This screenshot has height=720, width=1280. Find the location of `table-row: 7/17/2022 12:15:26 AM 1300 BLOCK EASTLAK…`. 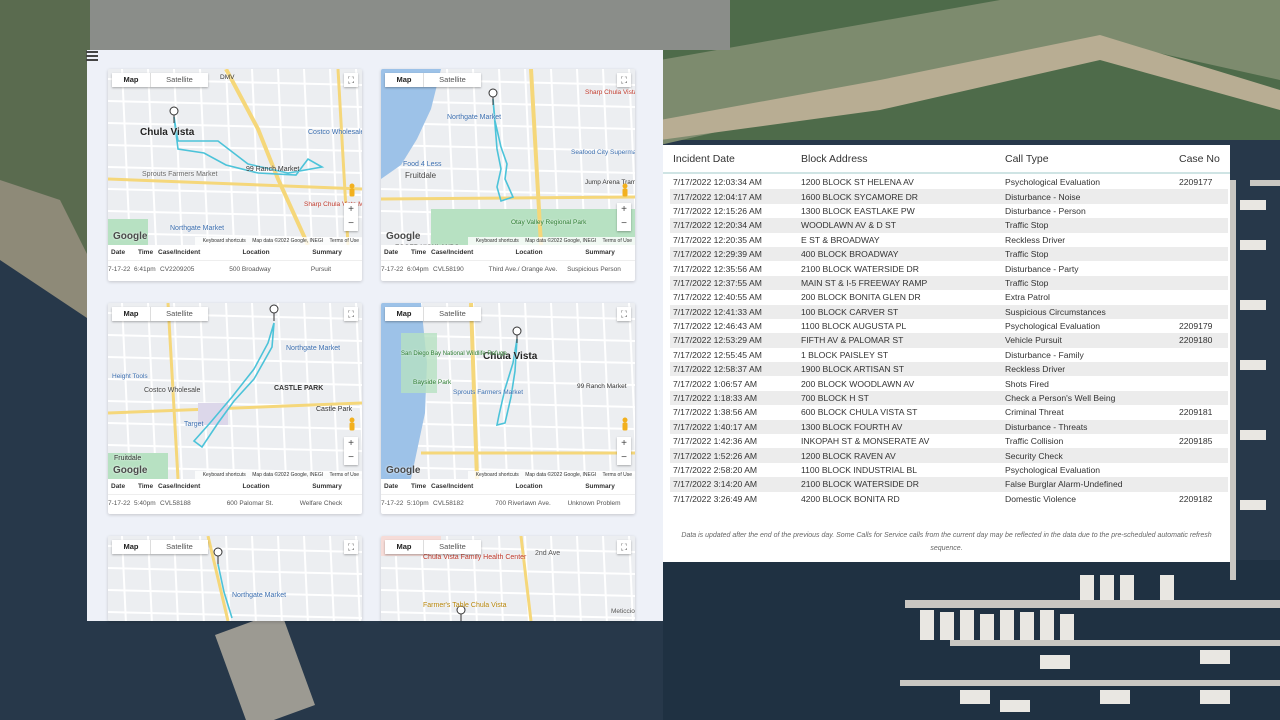

table-row: 7/17/2022 12:15:26 AM 1300 BLOCK EASTLAK… is located at coordinates (949, 211).